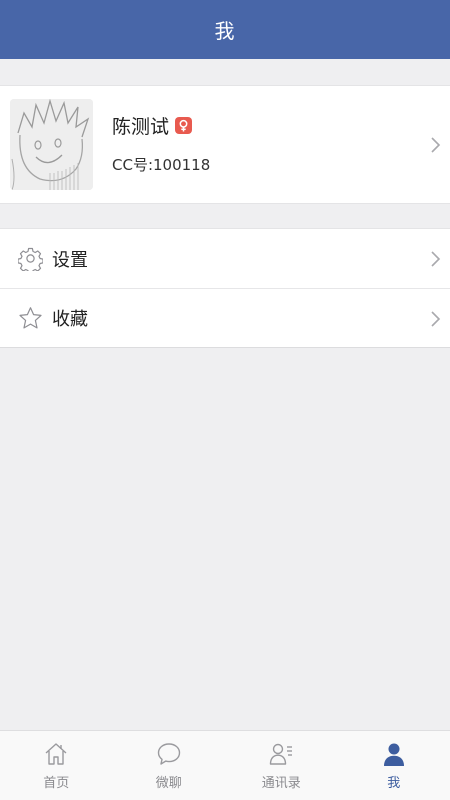 The height and width of the screenshot is (800, 450). I want to click on tab-me: 我, so click(394, 765).